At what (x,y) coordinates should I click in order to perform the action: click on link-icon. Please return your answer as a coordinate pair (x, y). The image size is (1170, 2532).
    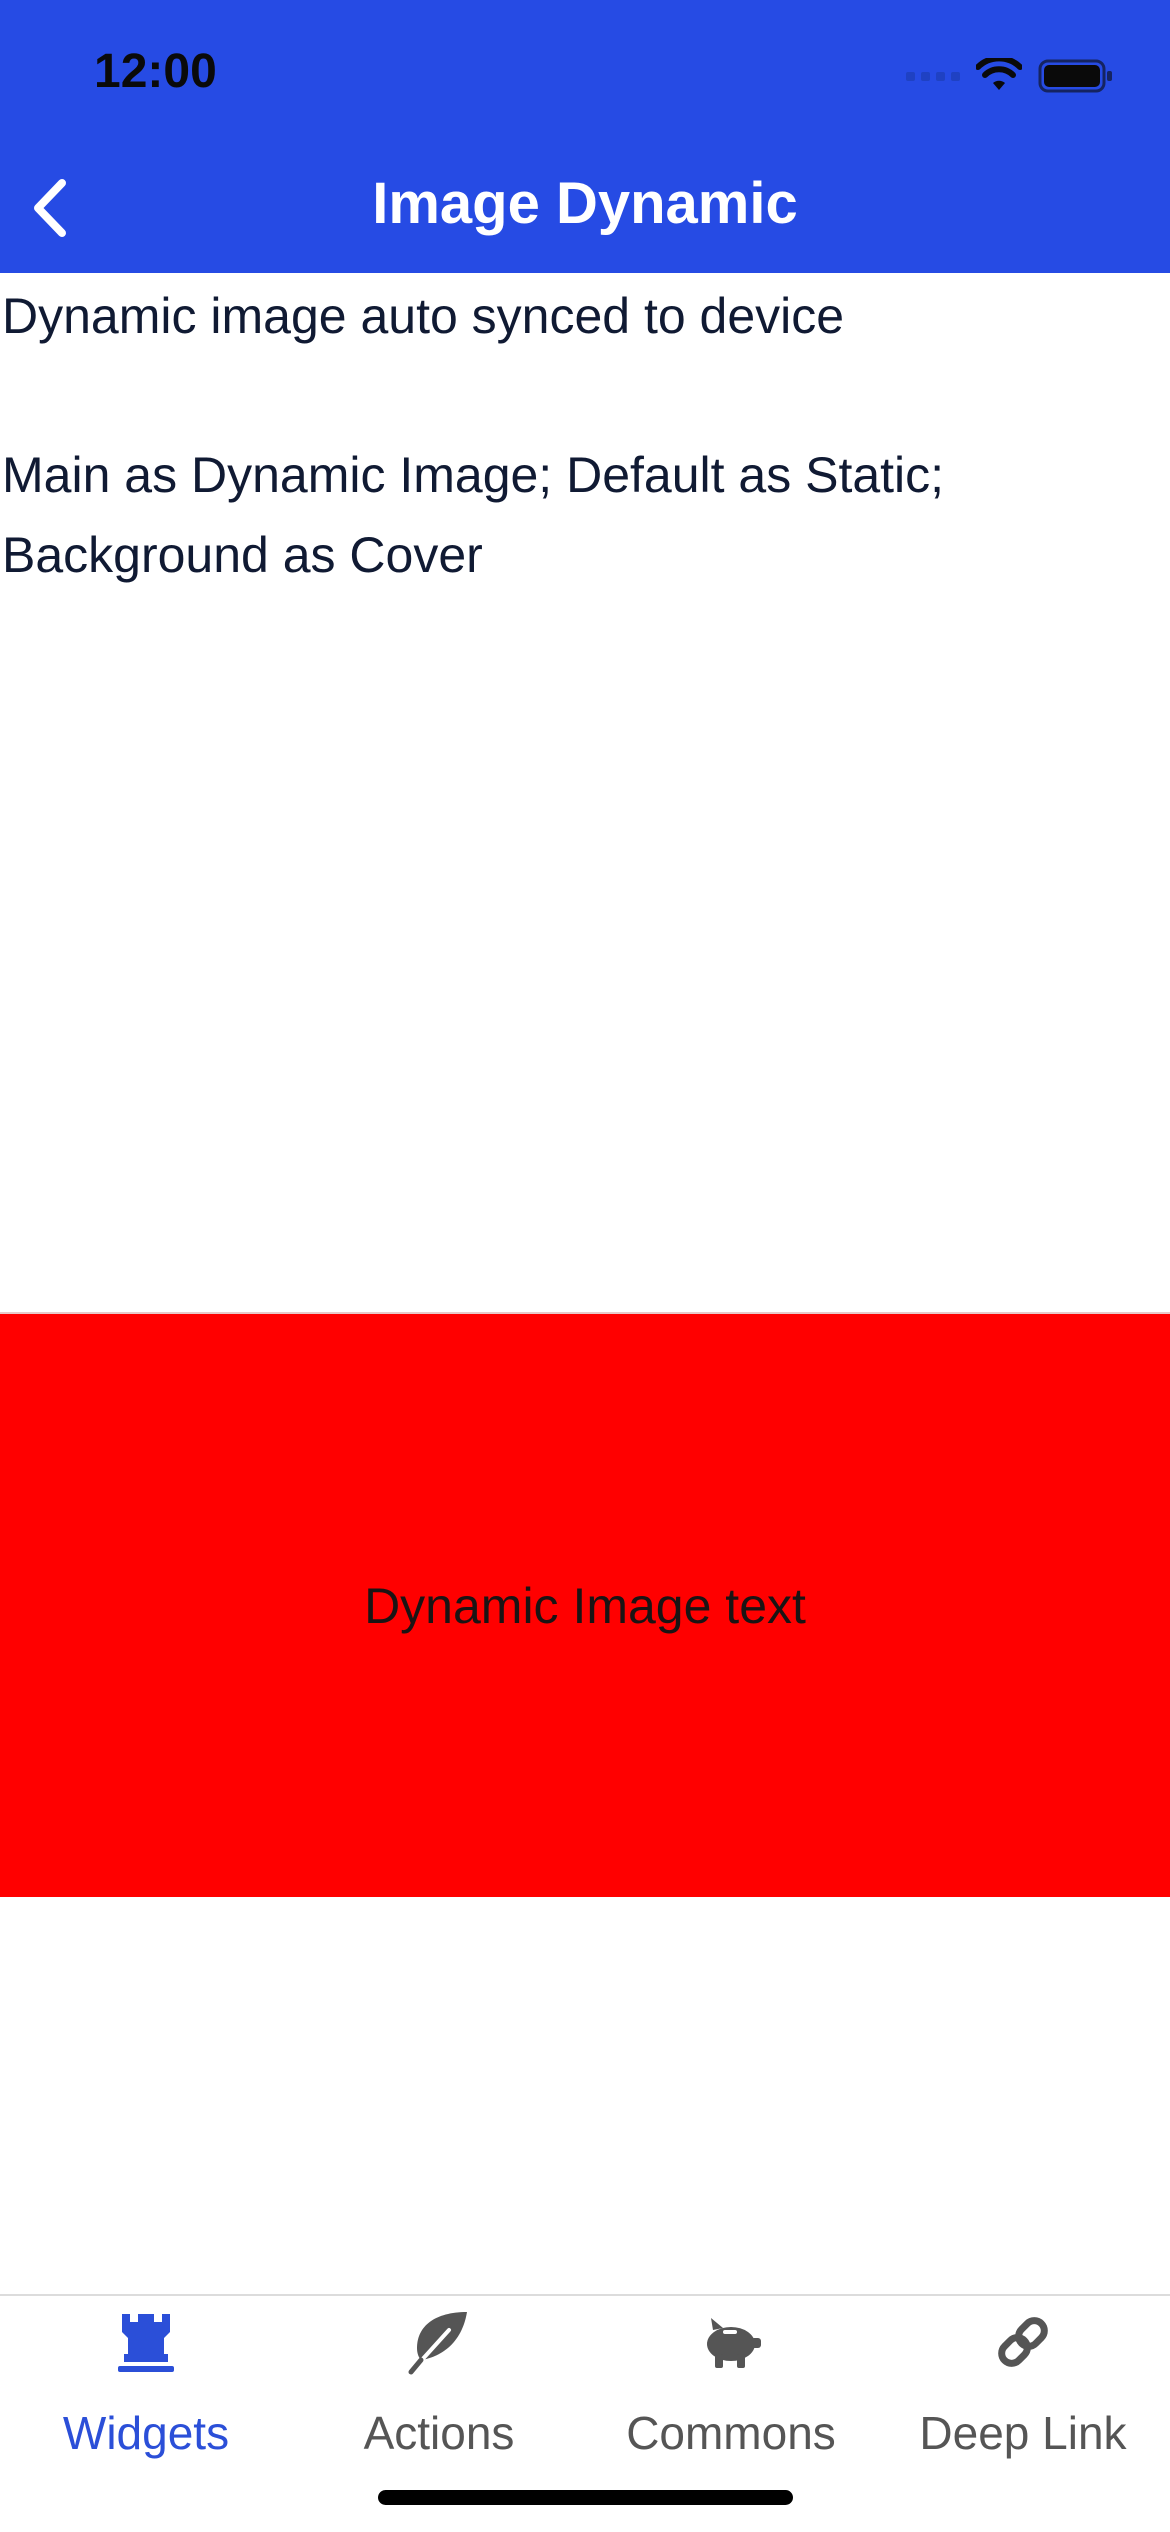
    Looking at the image, I should click on (1023, 2342).